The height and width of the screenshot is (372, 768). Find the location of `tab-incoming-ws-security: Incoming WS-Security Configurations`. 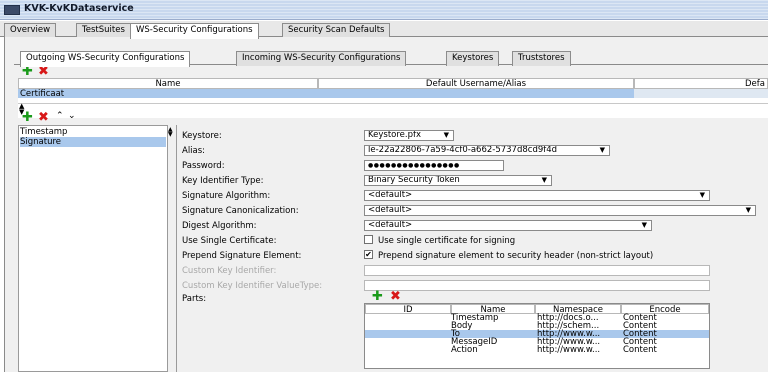

tab-incoming-ws-security: Incoming WS-Security Configurations is located at coordinates (321, 58).